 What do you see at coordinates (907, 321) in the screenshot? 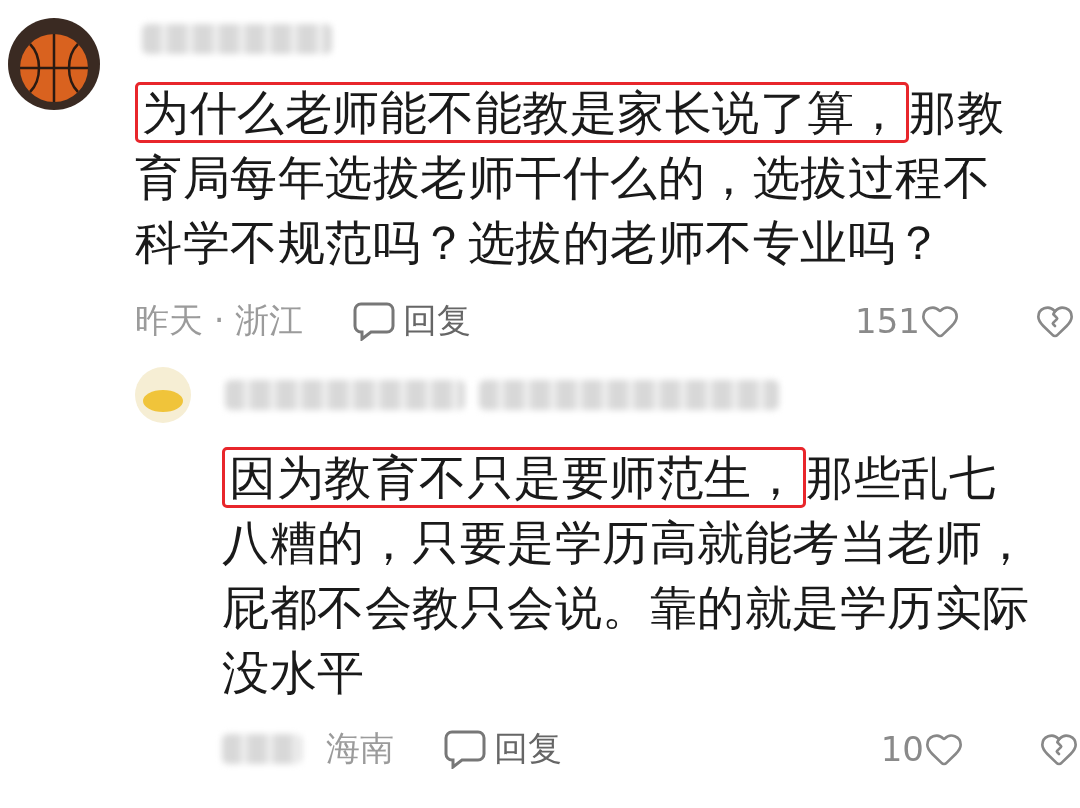
I see `like-button: 151` at bounding box center [907, 321].